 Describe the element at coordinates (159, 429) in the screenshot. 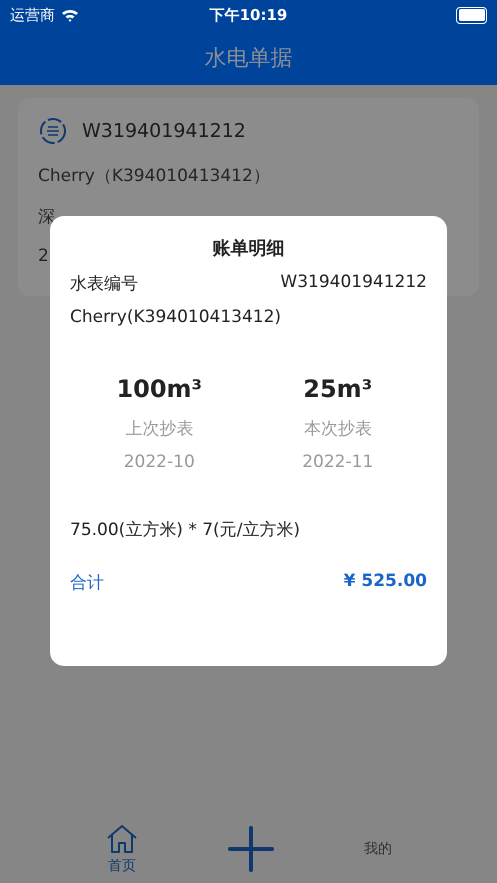

I see `reading-label: 上次抄表` at that location.